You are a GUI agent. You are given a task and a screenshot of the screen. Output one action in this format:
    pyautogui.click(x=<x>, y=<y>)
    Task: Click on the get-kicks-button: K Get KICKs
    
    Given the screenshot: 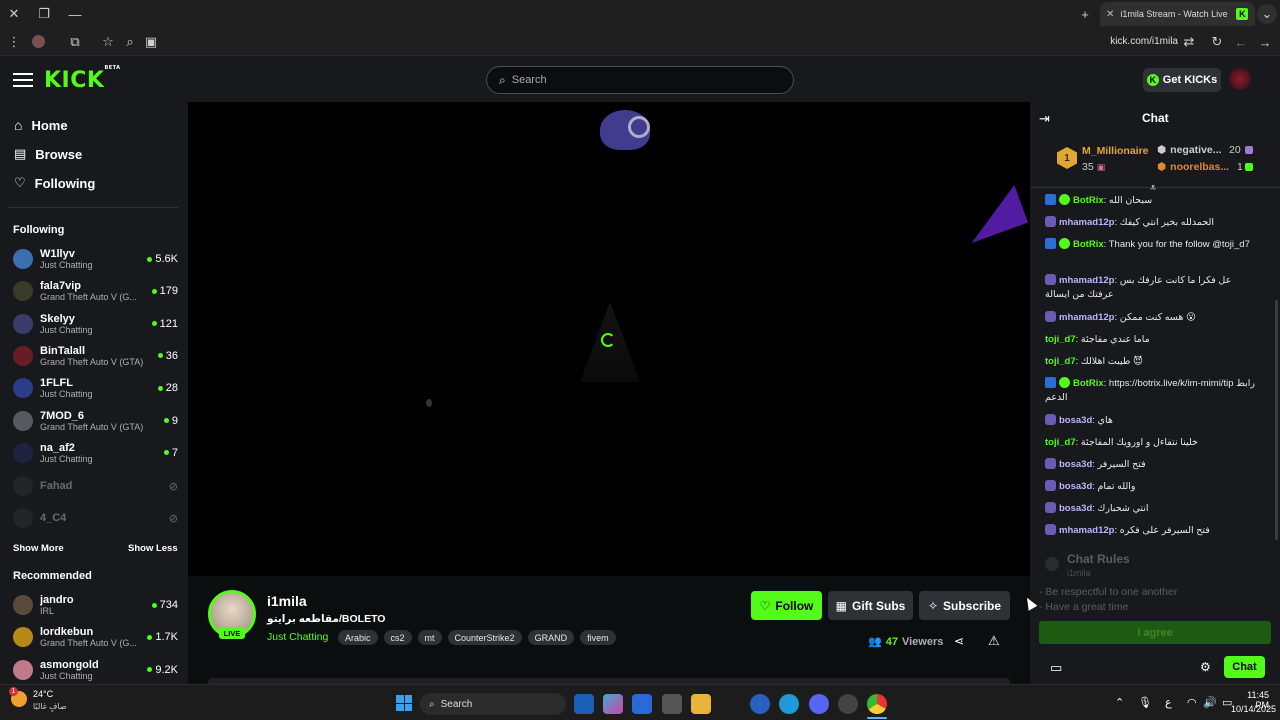 What is the action you would take?
    pyautogui.click(x=1182, y=80)
    